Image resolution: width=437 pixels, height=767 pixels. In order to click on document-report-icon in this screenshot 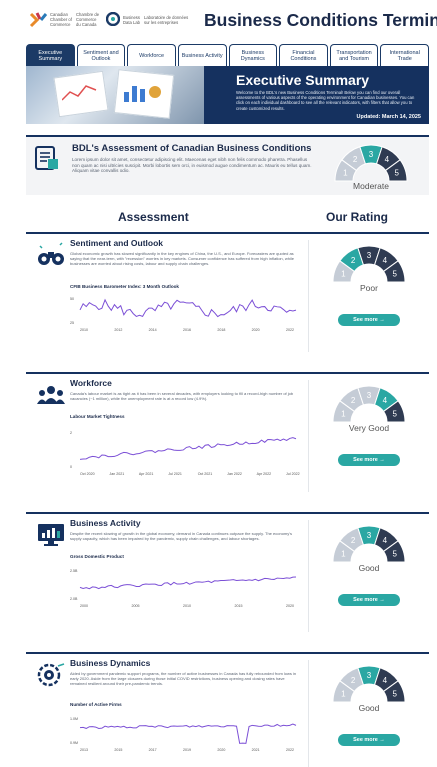, I will do `click(46, 158)`.